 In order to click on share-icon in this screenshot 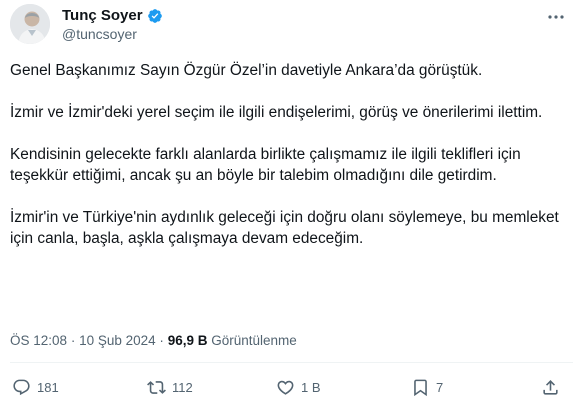, I will do `click(550, 387)`.